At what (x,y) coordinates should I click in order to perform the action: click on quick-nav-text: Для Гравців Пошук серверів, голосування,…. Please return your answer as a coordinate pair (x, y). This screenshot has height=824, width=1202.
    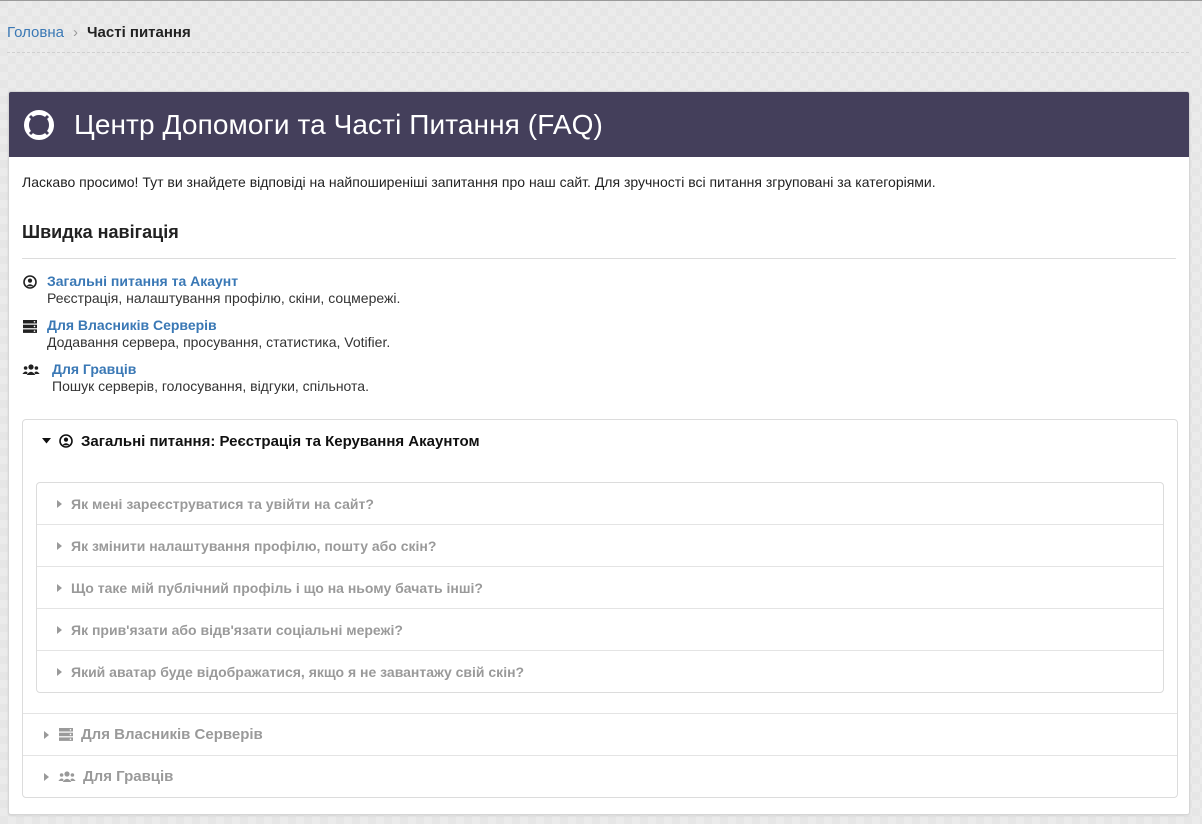
    Looking at the image, I should click on (210, 378).